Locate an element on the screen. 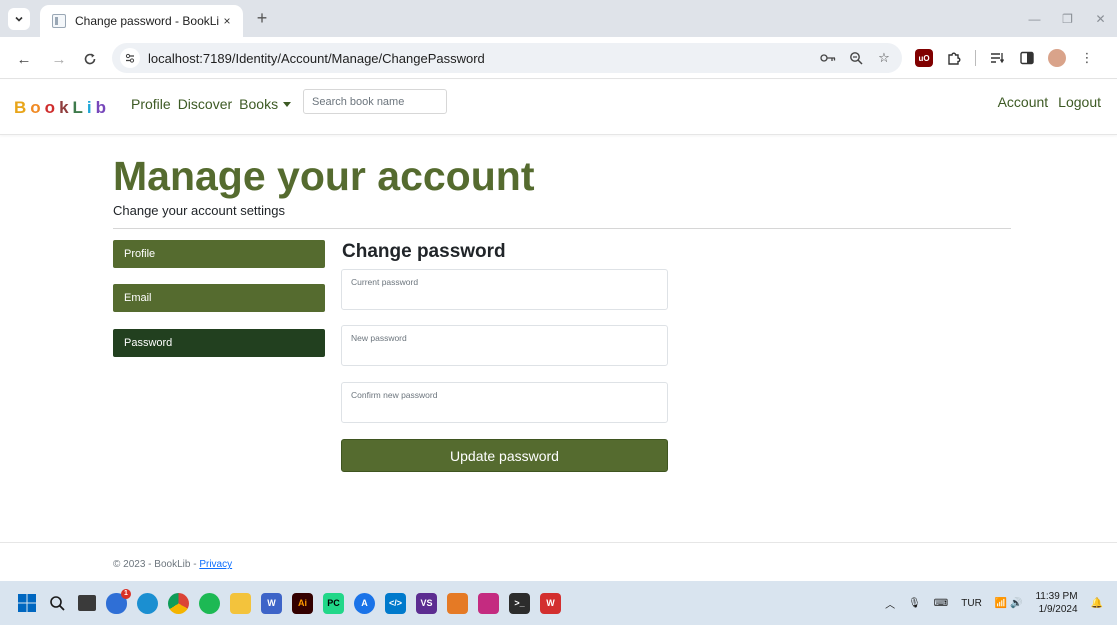 The width and height of the screenshot is (1117, 625). edge-browser-icon is located at coordinates (147, 603).